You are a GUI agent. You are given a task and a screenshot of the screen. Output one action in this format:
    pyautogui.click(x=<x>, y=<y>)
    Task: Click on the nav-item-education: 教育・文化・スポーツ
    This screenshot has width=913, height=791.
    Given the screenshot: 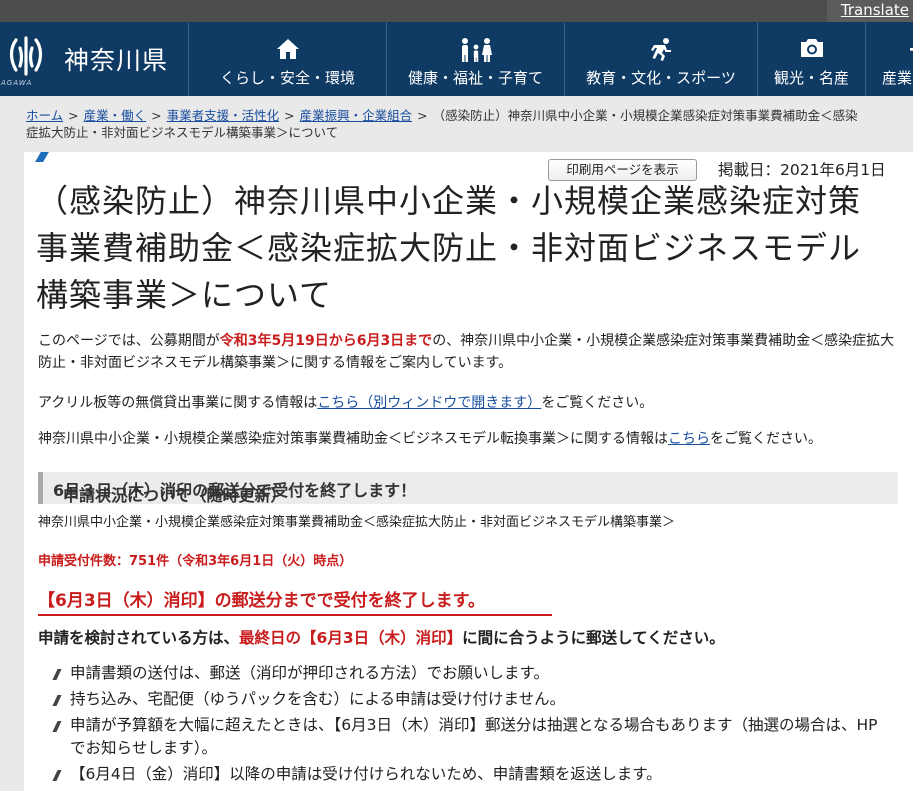 What is the action you would take?
    pyautogui.click(x=660, y=59)
    